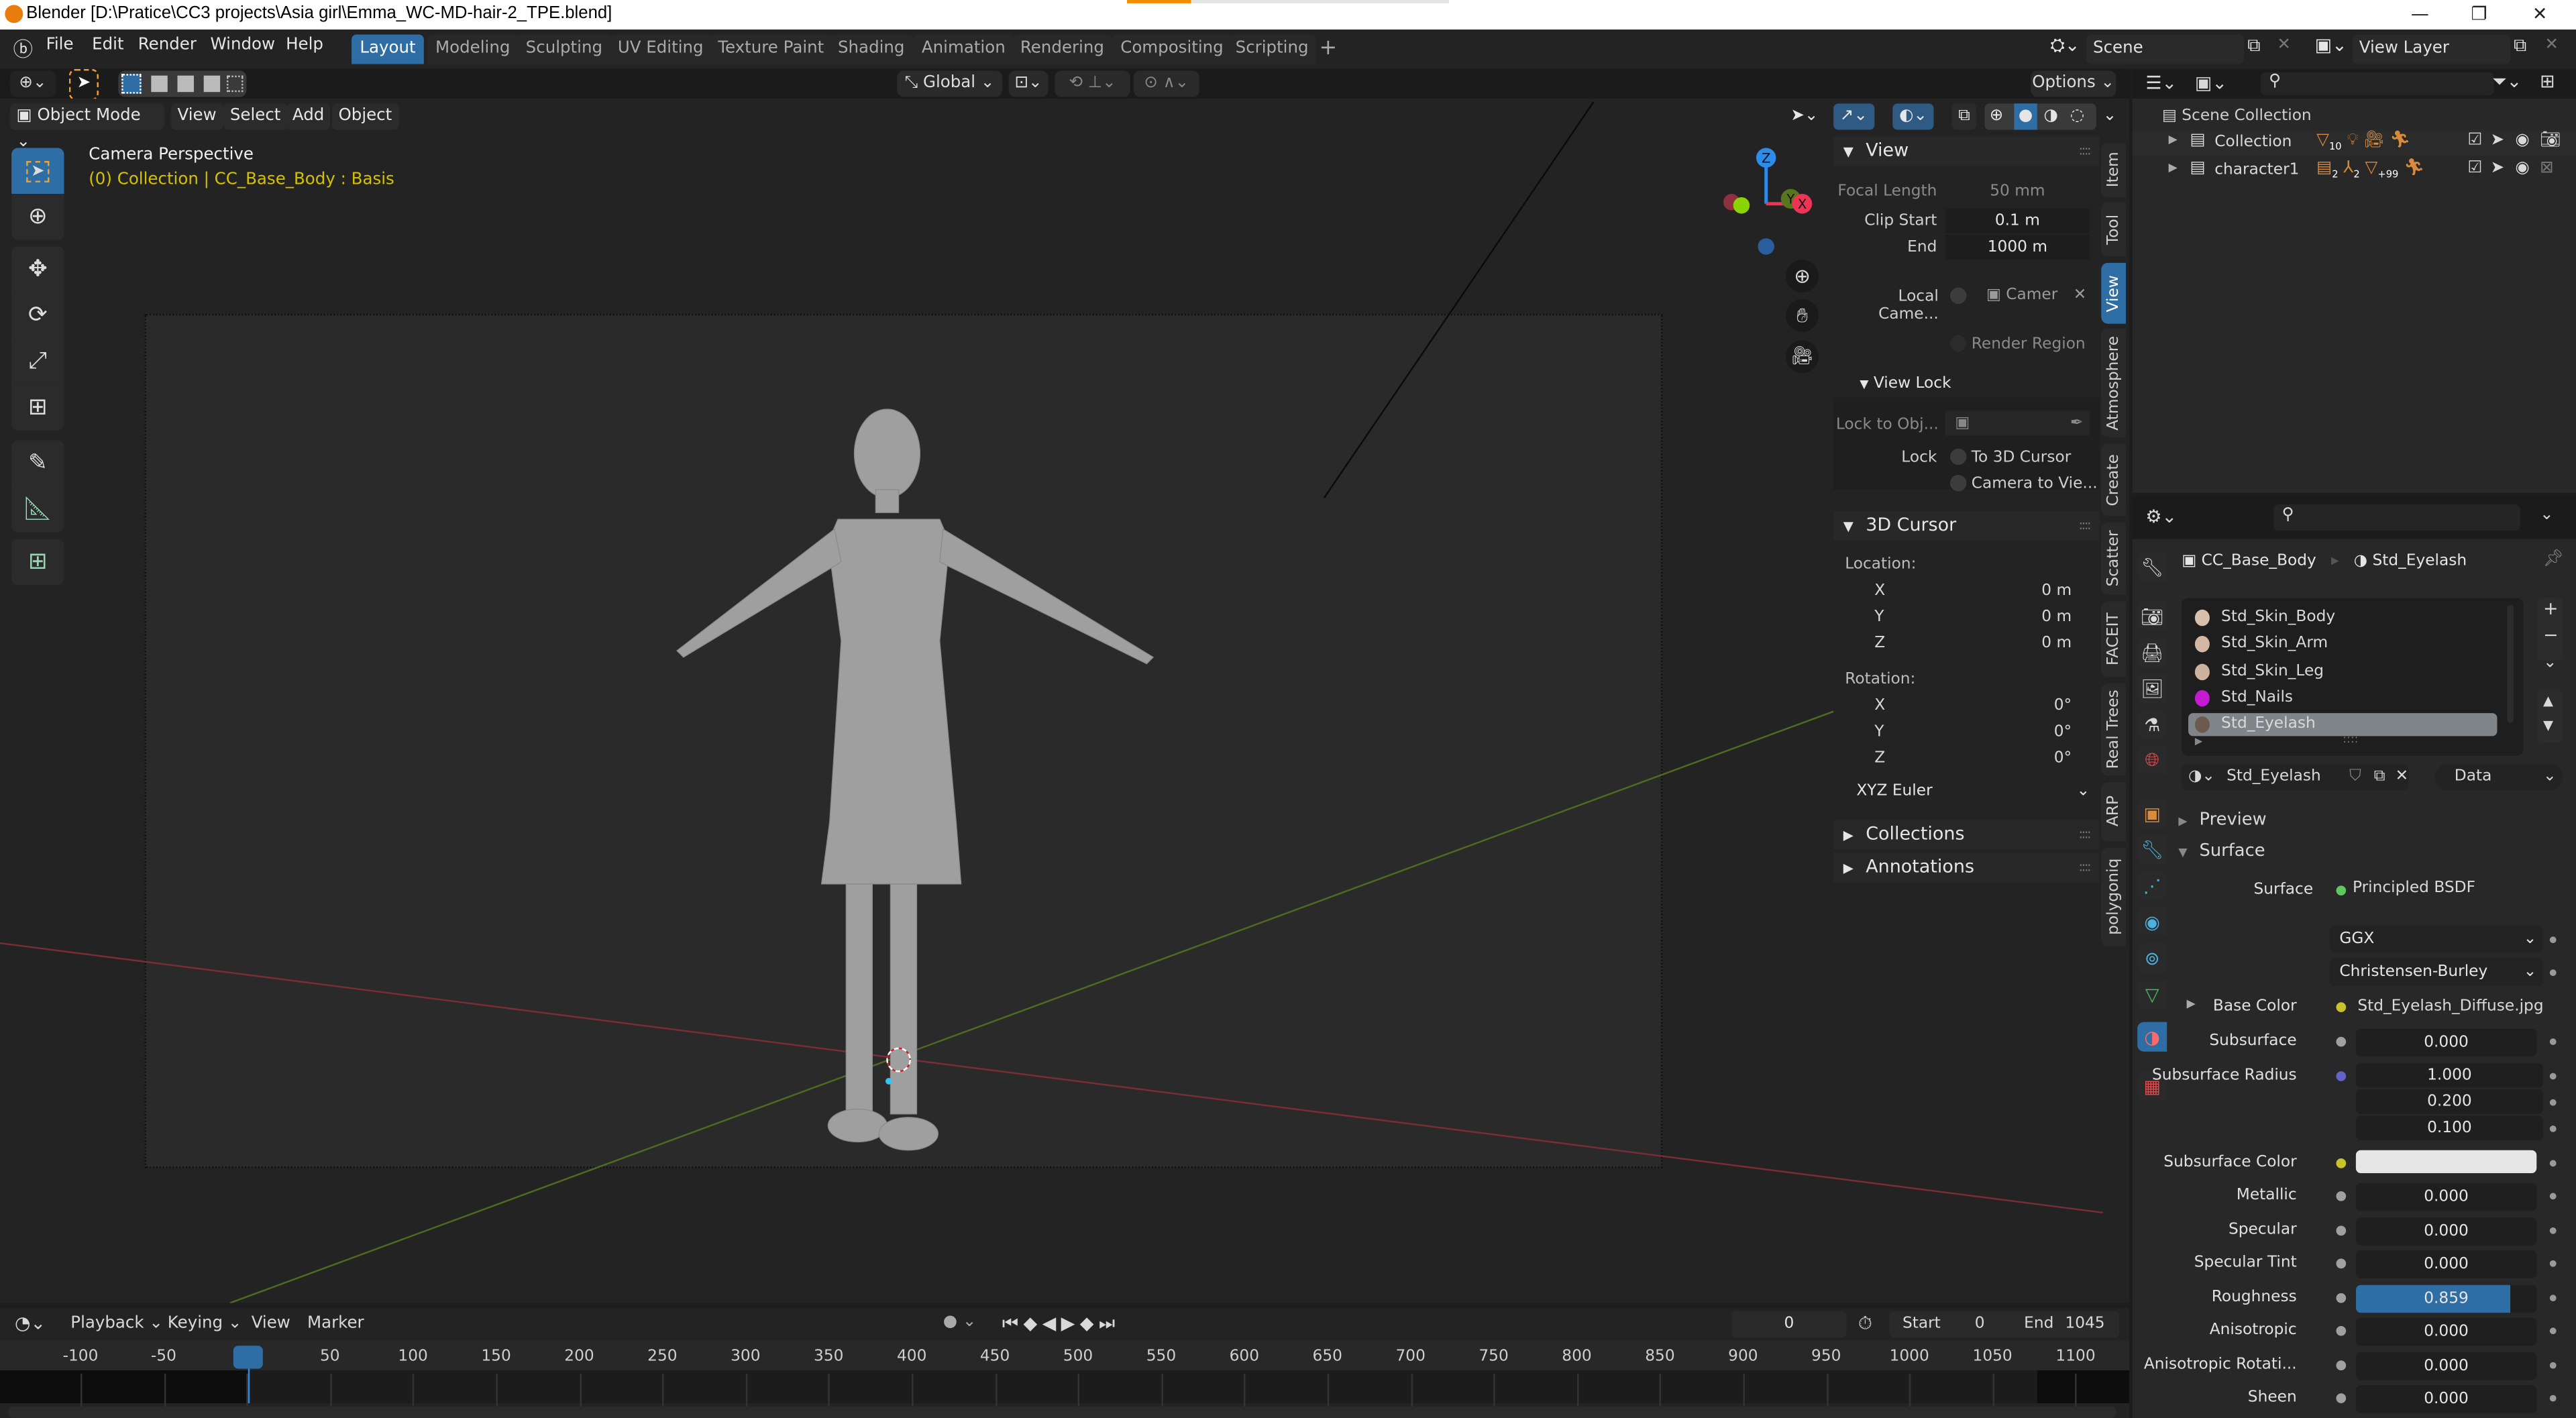 Image resolution: width=2576 pixels, height=1418 pixels. What do you see at coordinates (235, 84) in the screenshot?
I see `select-intersect-icon` at bounding box center [235, 84].